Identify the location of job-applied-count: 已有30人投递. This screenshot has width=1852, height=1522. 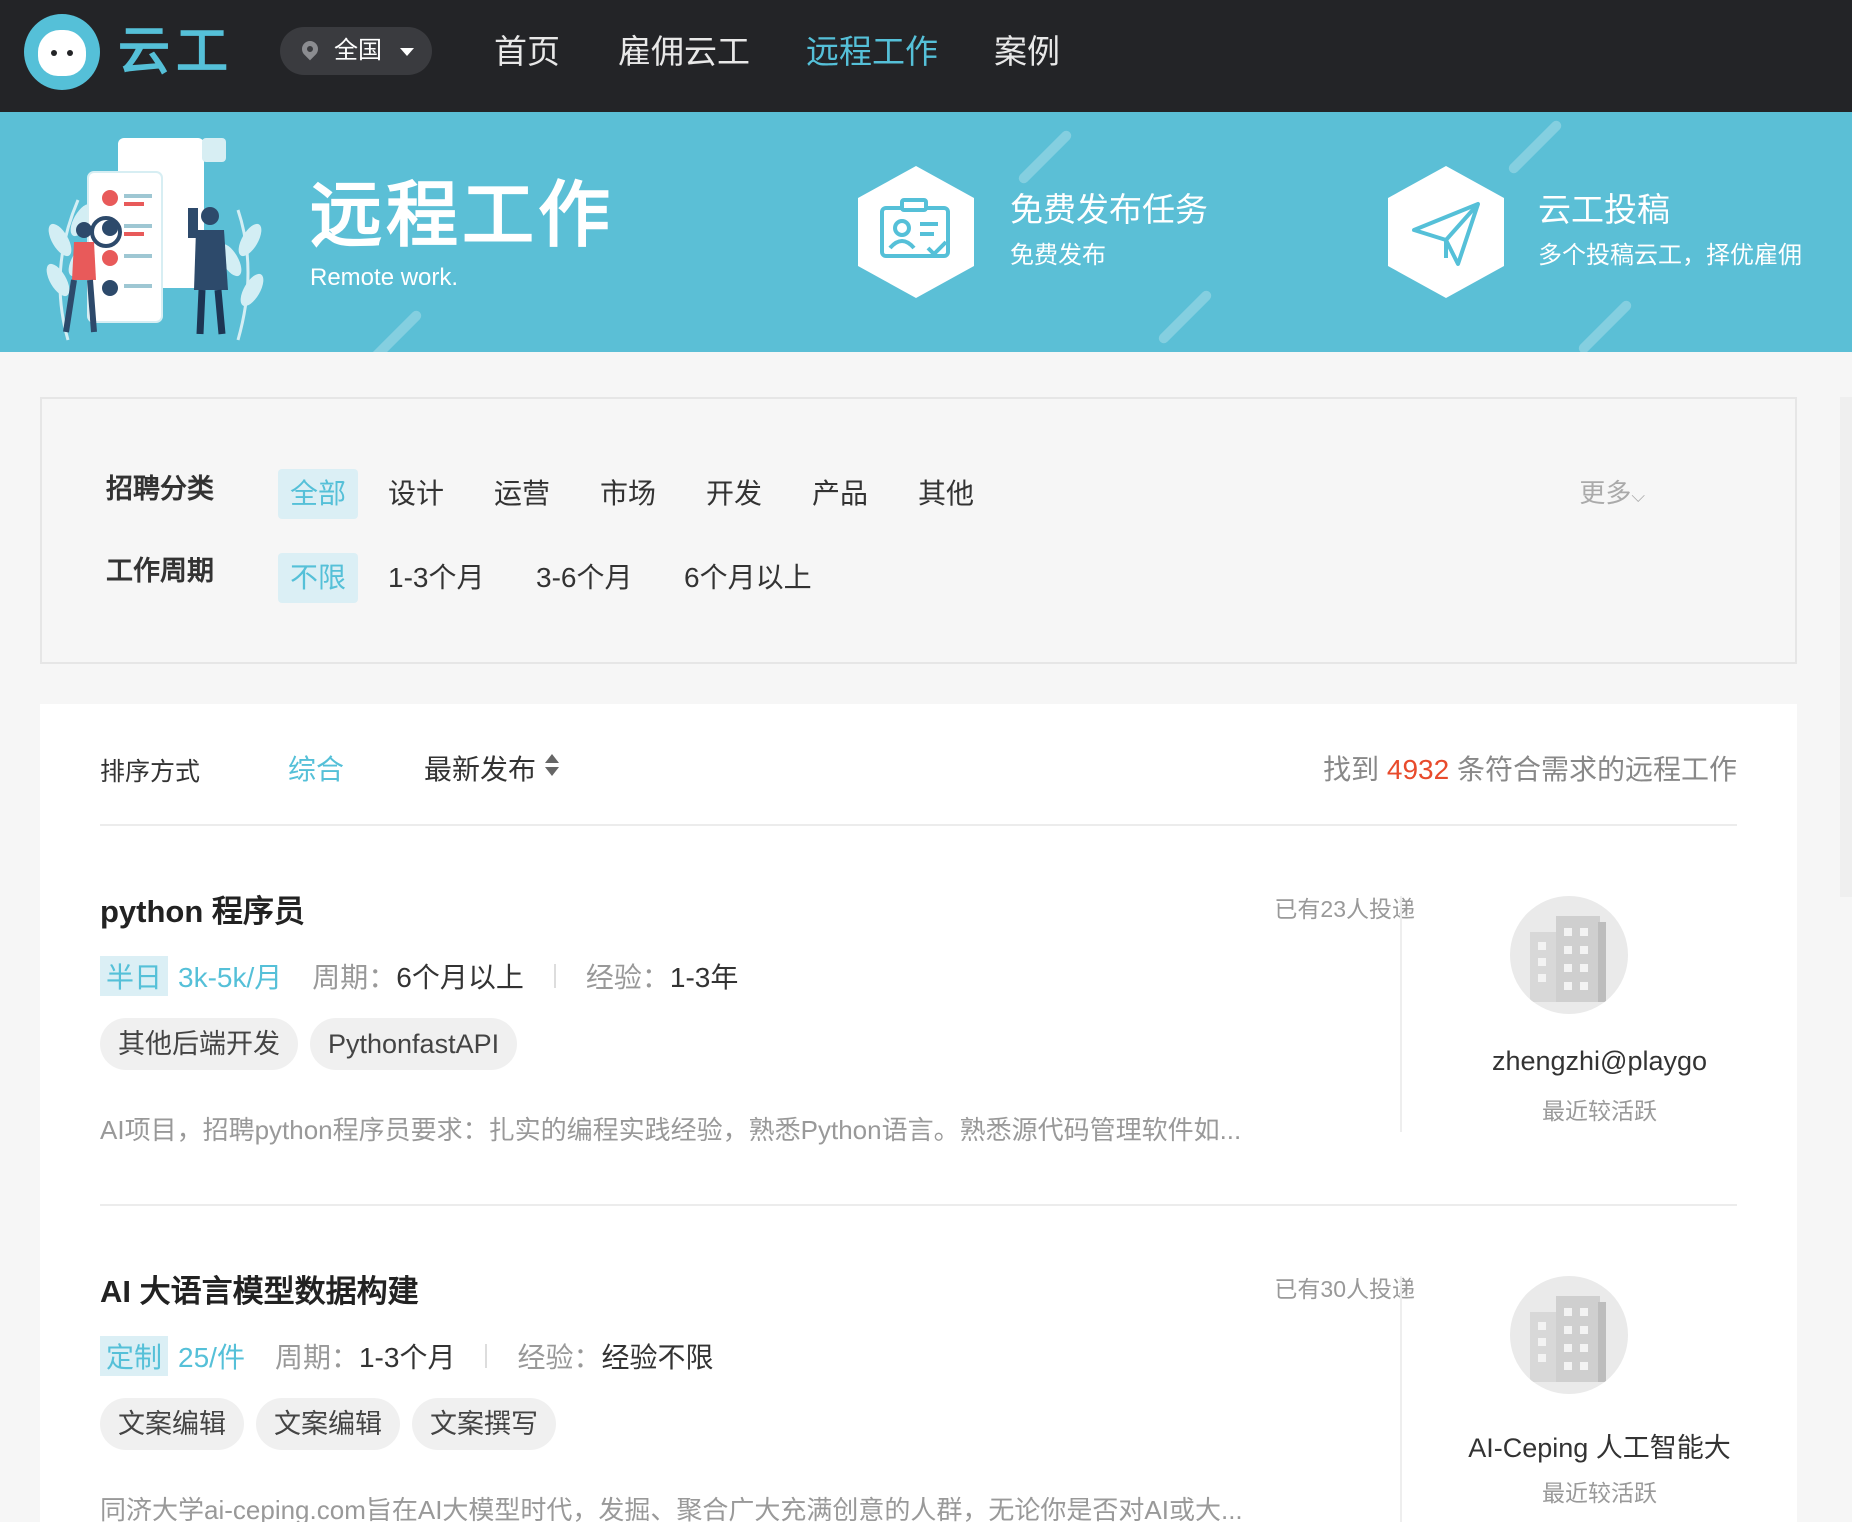
(1344, 1289).